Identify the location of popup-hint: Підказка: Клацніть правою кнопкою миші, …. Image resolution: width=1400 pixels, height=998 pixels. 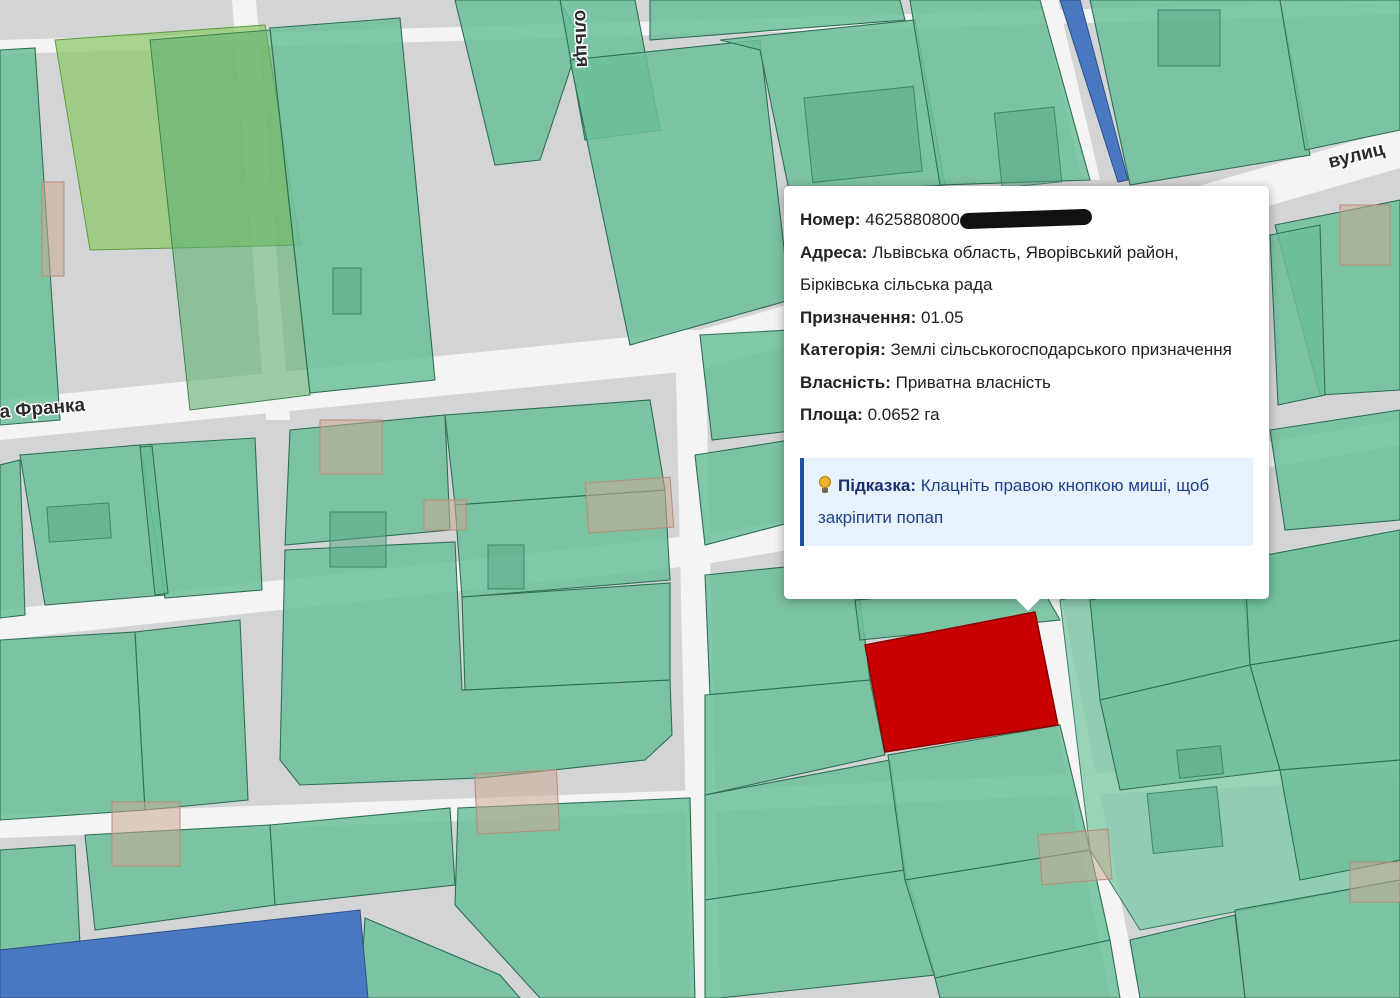
(1026, 501).